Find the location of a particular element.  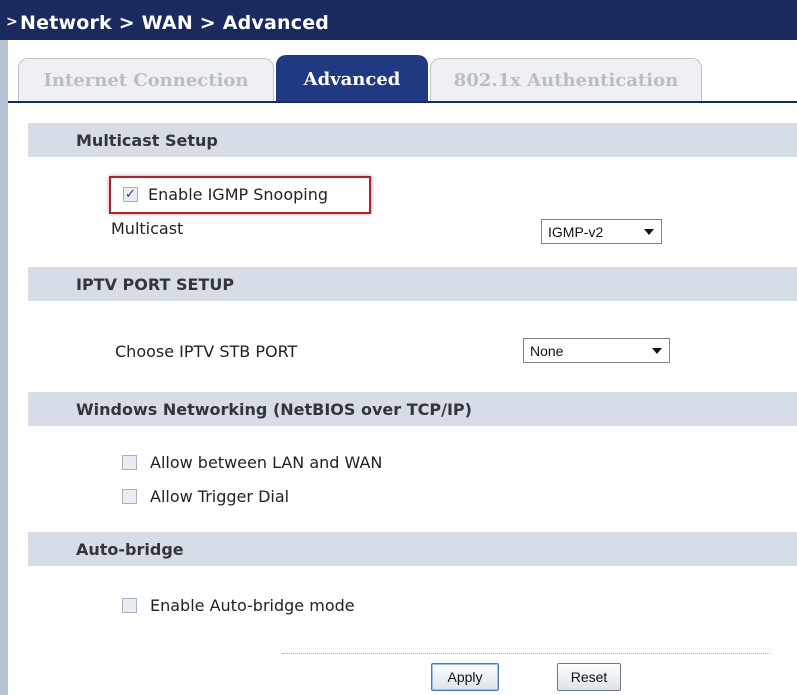

igmp-snooping-checkbox: ✓ is located at coordinates (130, 194).